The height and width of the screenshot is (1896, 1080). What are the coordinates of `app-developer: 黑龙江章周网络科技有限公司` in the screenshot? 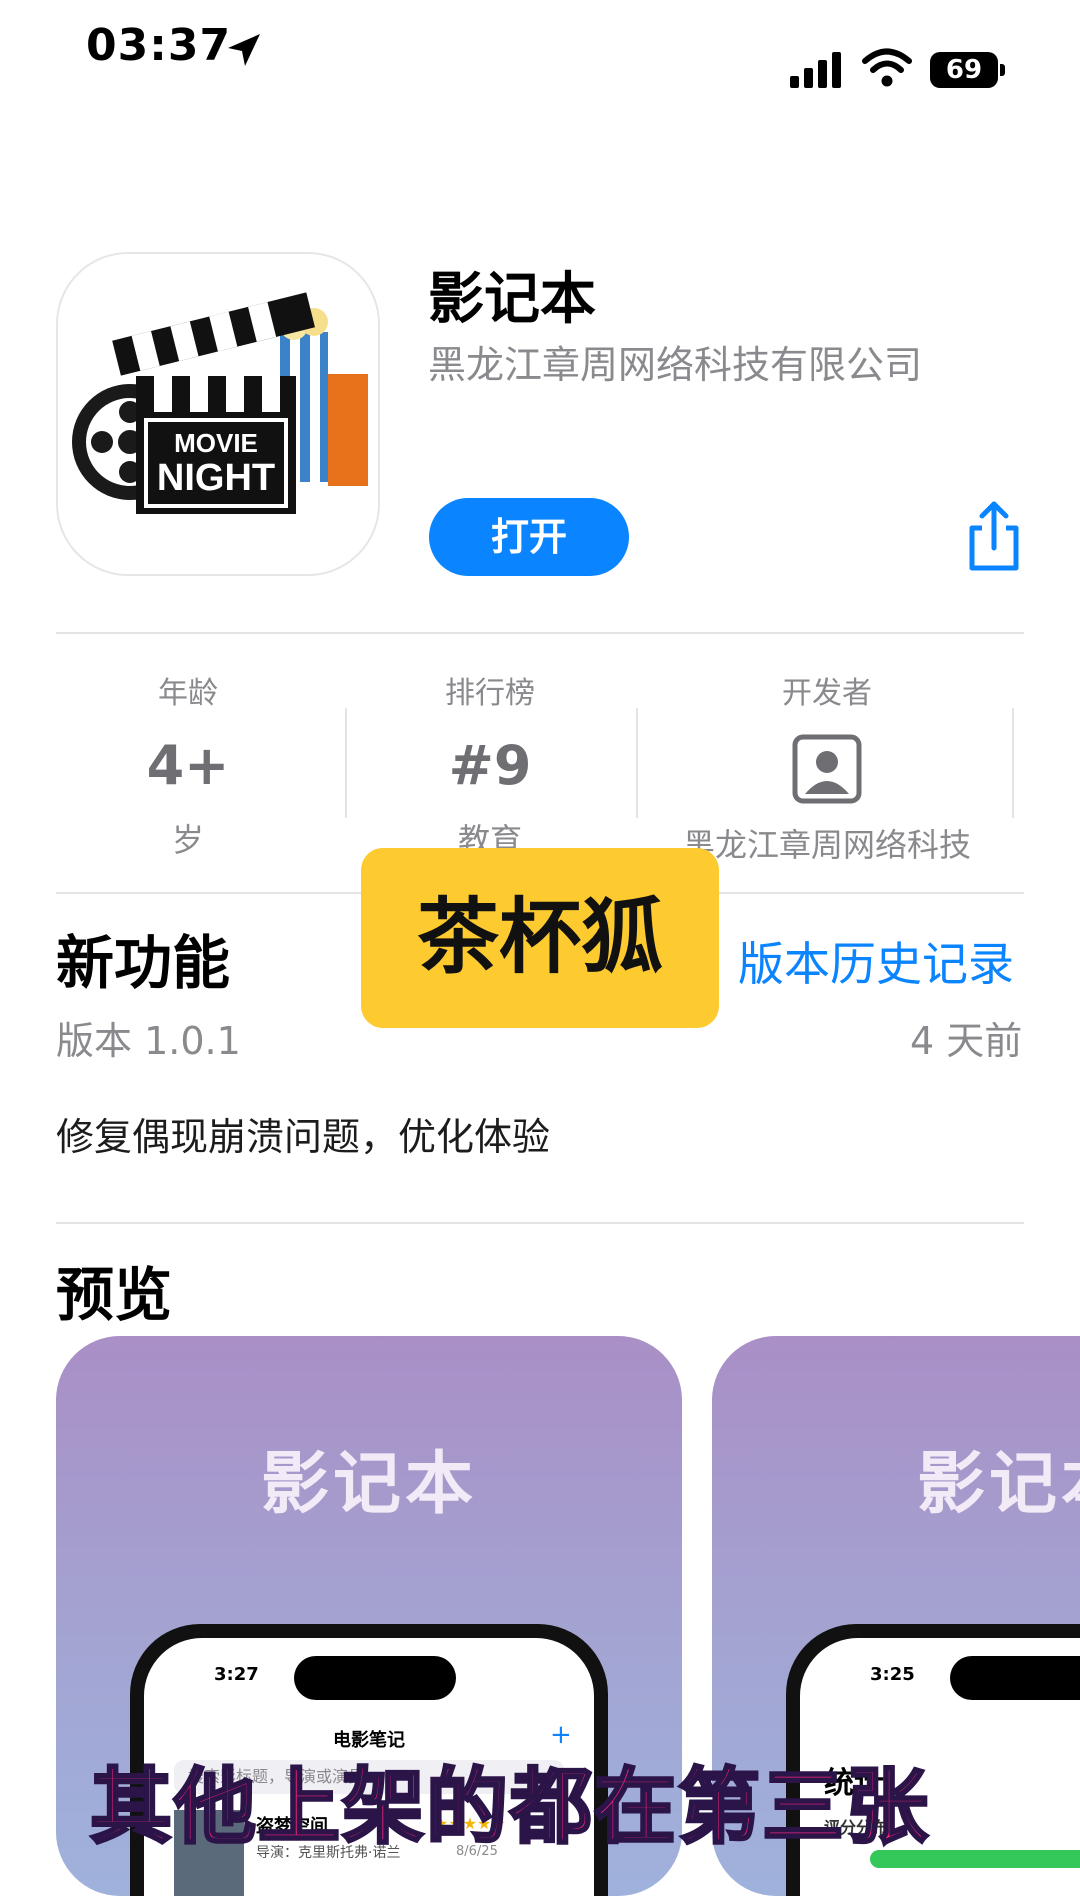 It's located at (675, 361).